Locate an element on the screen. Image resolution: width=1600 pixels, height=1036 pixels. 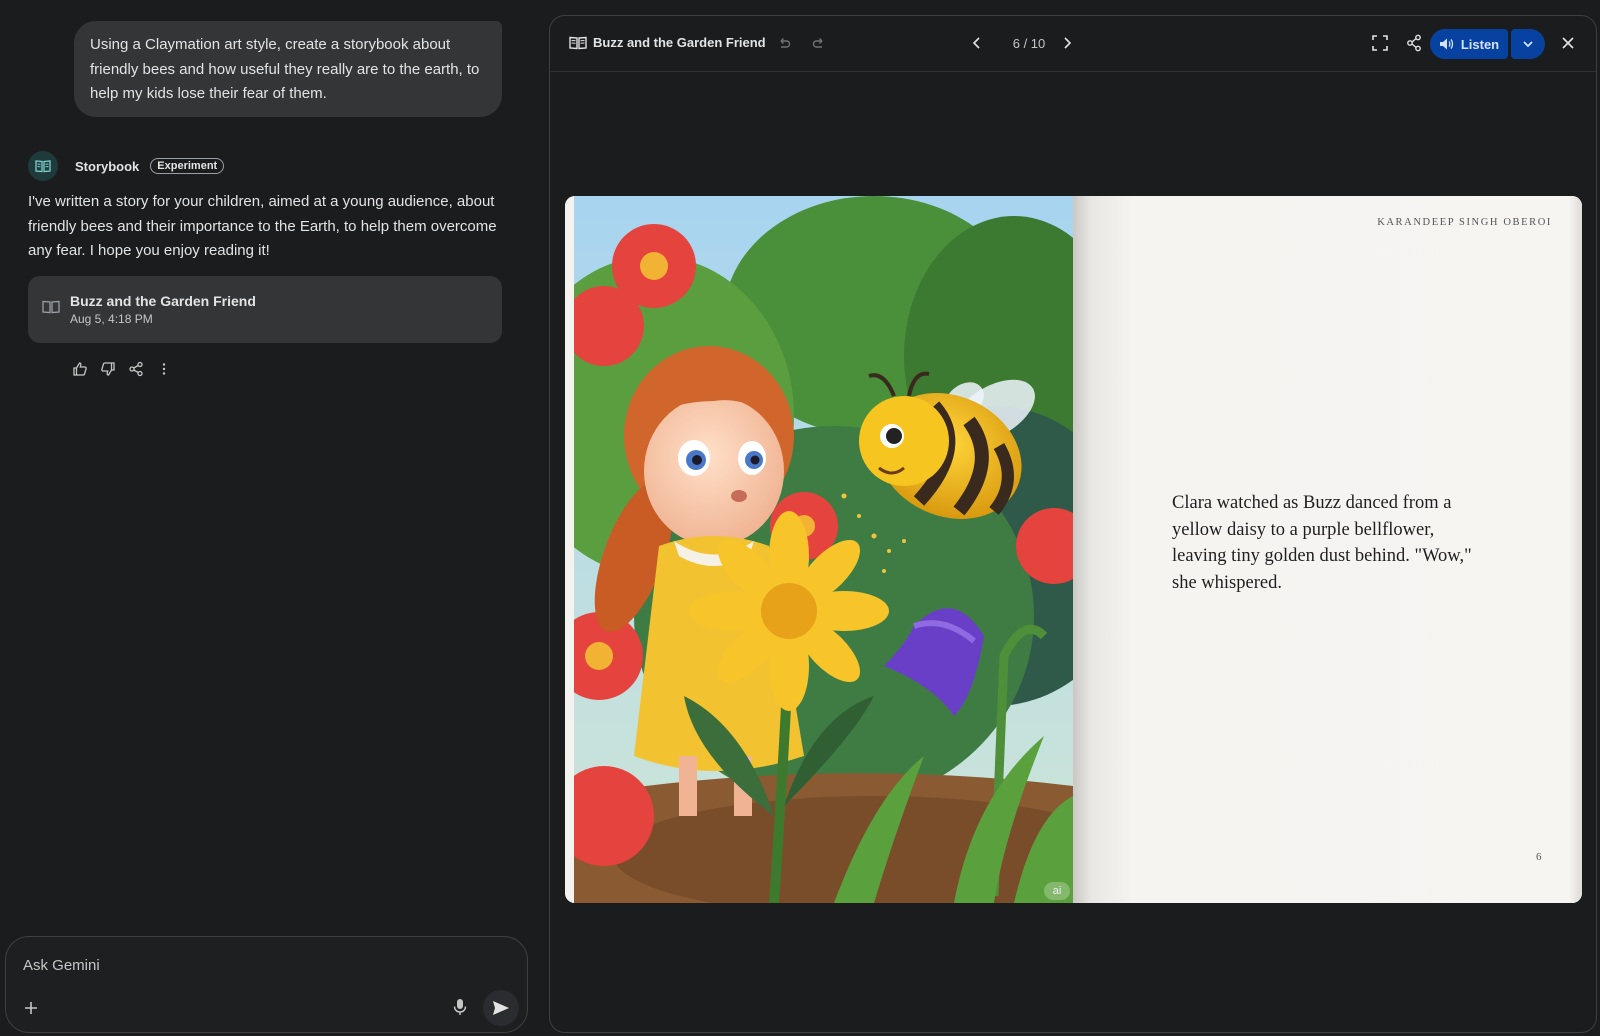
undo-icon is located at coordinates (784, 45).